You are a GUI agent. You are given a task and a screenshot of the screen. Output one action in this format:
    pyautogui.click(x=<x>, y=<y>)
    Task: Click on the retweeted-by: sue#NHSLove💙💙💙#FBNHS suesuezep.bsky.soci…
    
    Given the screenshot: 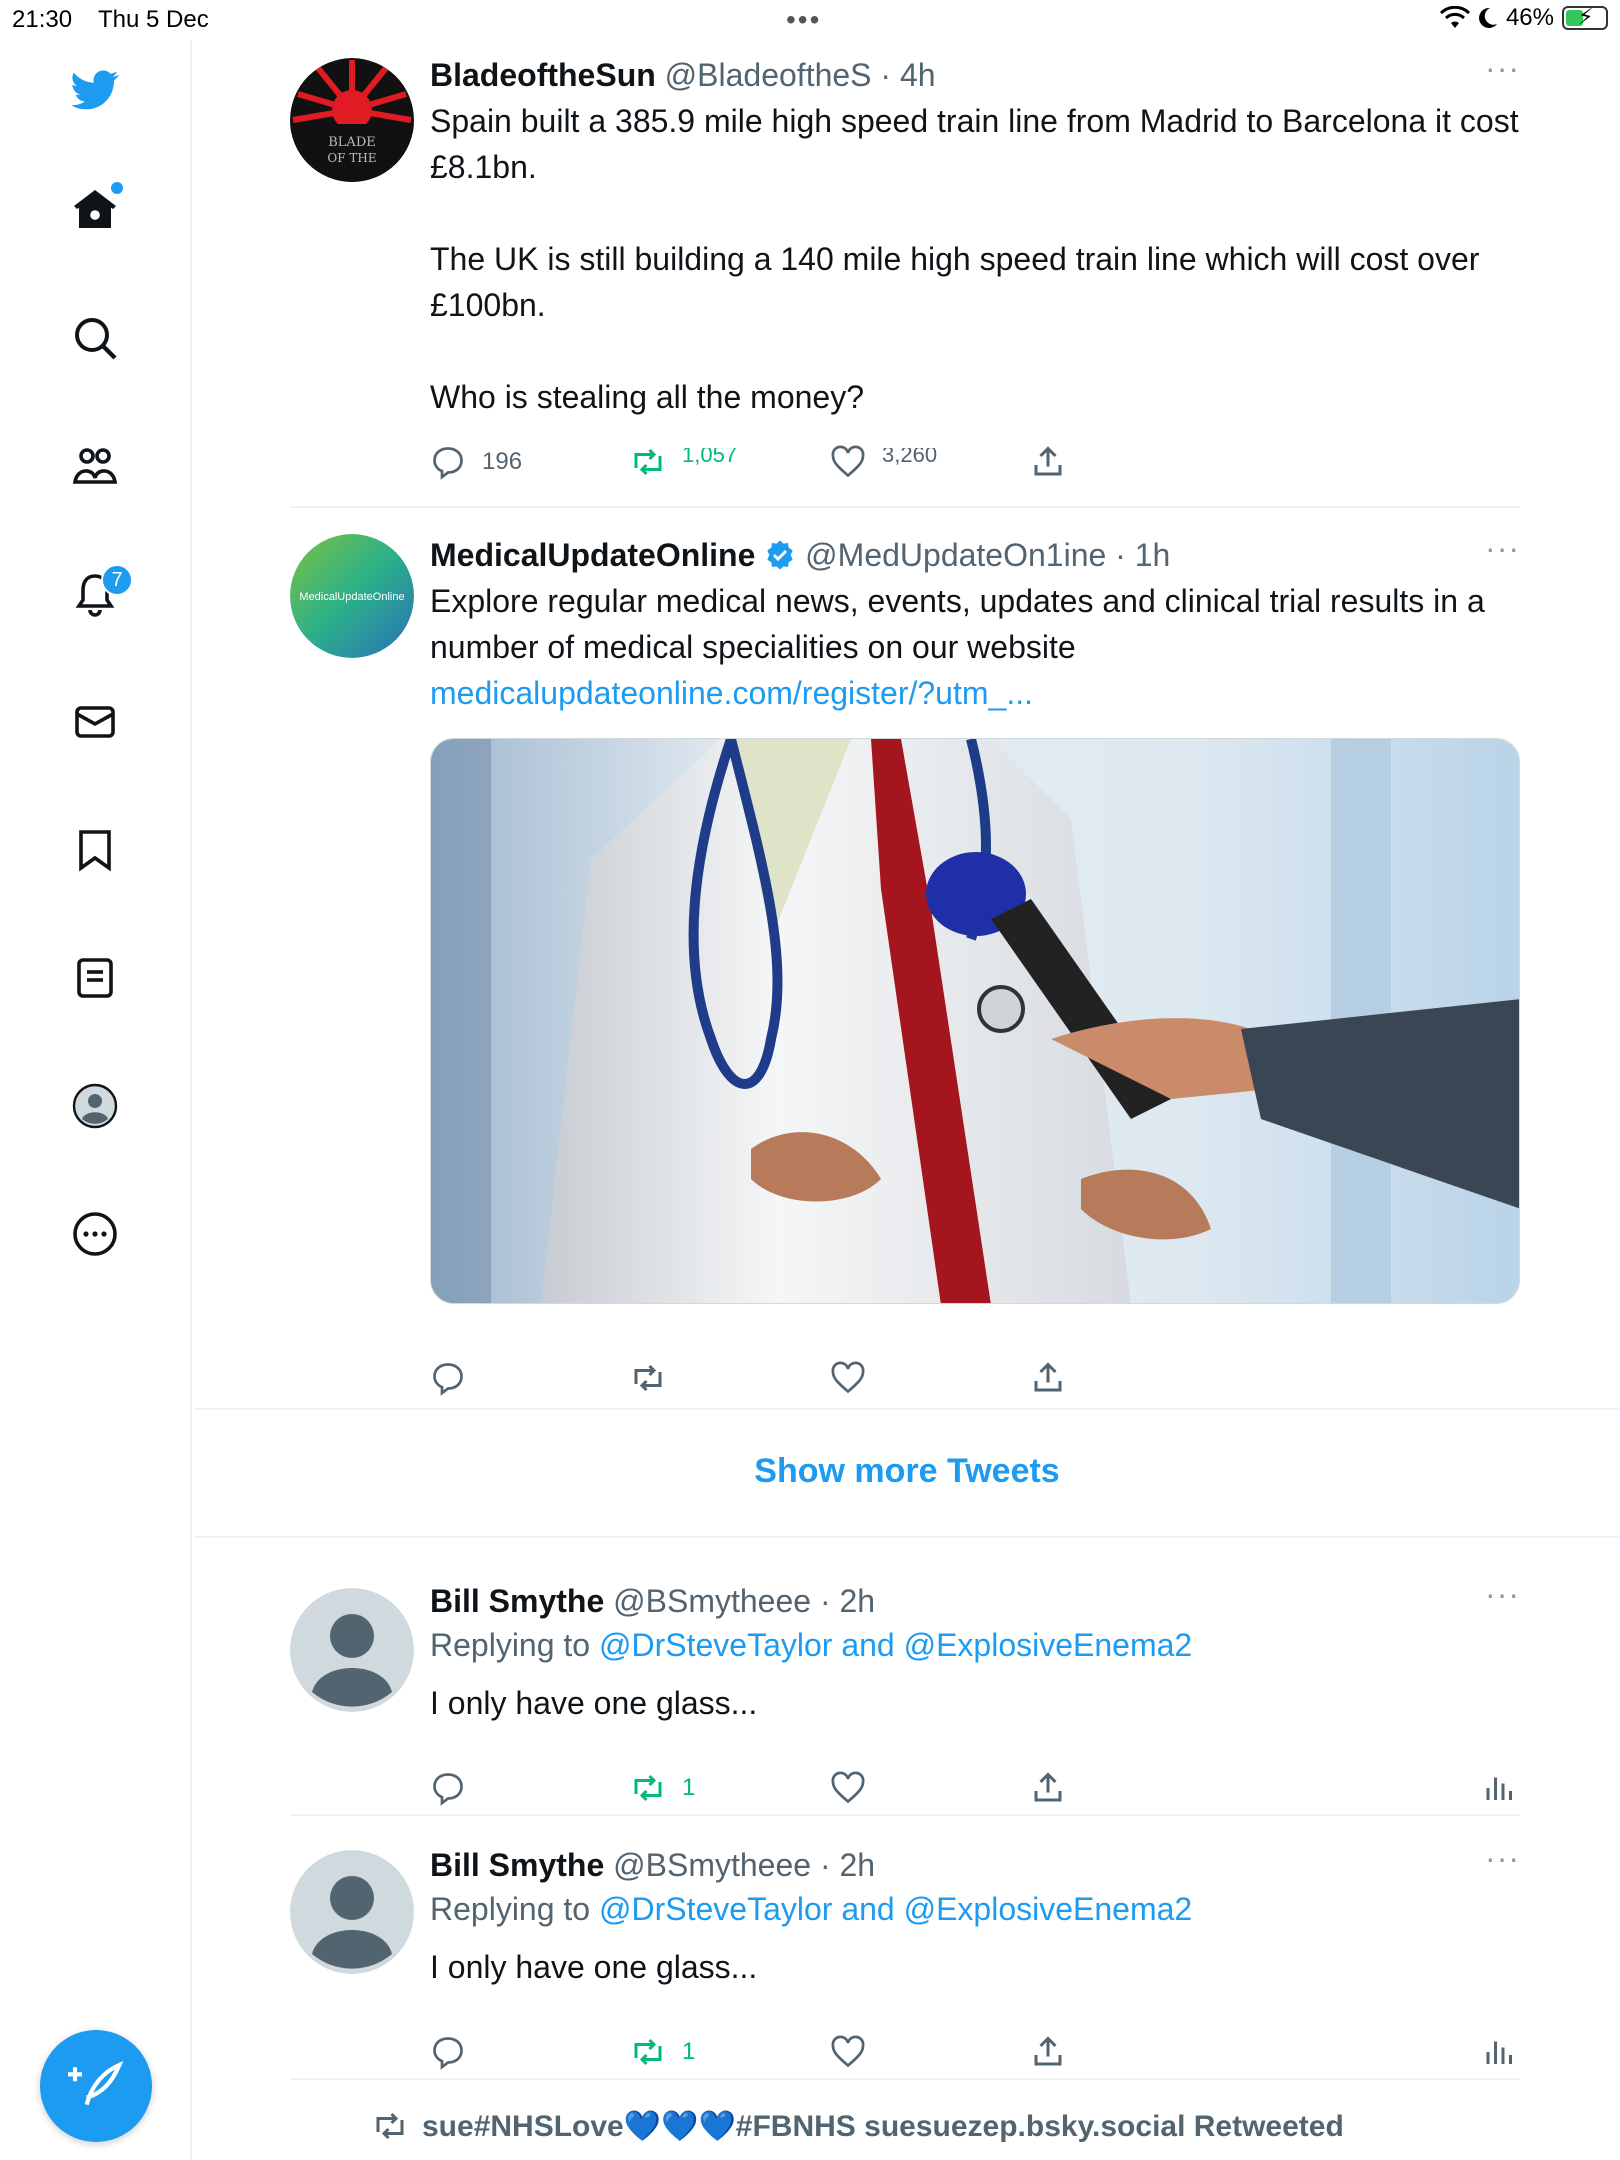 What is the action you would take?
    pyautogui.click(x=858, y=2126)
    